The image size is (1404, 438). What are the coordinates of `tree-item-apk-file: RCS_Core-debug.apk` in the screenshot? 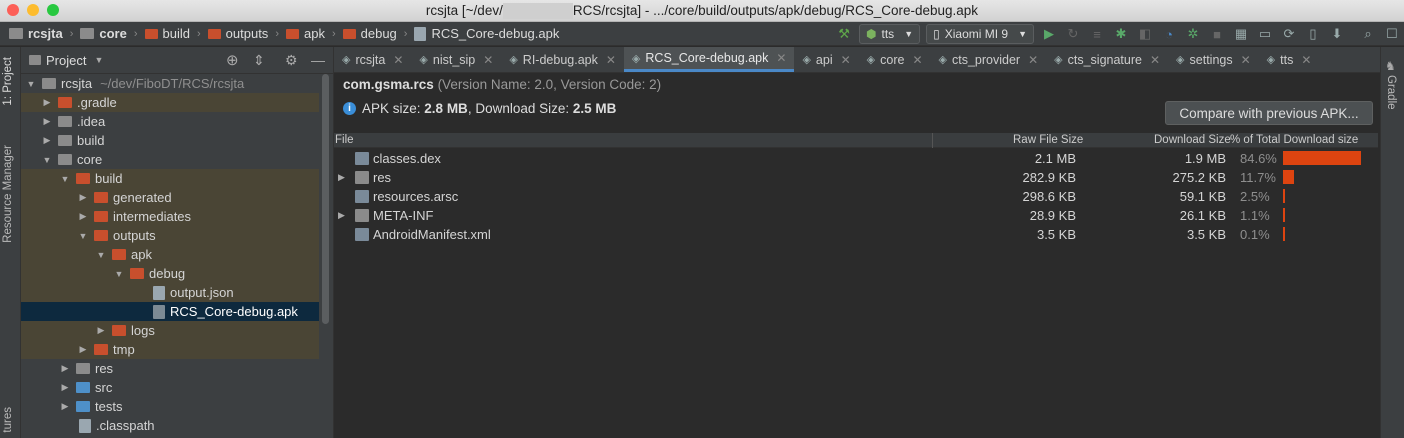 It's located at (170, 311).